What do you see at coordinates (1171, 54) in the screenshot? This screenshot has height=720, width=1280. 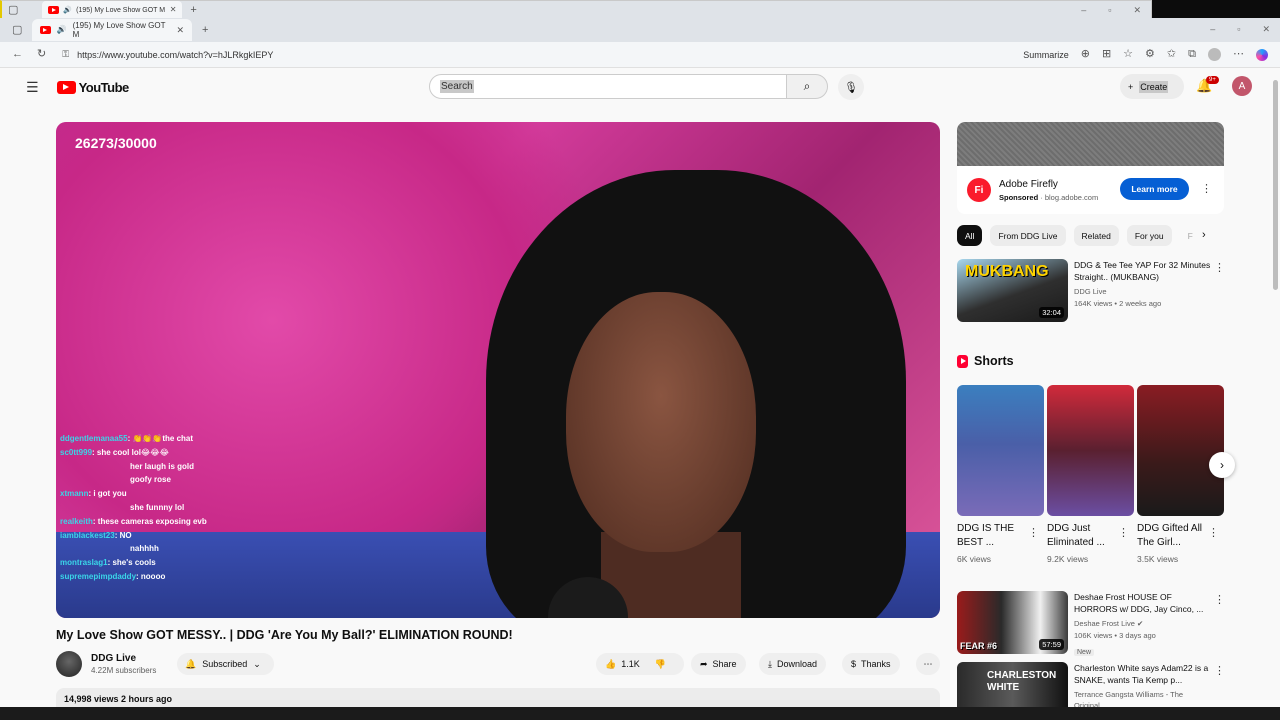 I see `favorites-icon: ✩` at bounding box center [1171, 54].